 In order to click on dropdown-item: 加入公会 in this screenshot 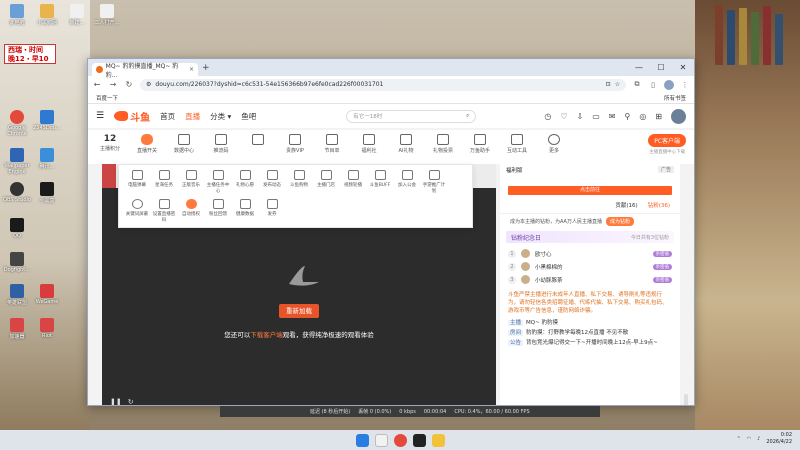, I will do `click(407, 182)`.